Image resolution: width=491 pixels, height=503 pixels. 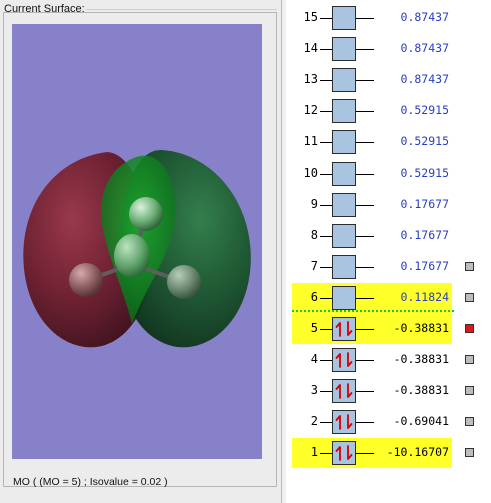 I want to click on mo-row-11: 11 0.52915, so click(x=391, y=142).